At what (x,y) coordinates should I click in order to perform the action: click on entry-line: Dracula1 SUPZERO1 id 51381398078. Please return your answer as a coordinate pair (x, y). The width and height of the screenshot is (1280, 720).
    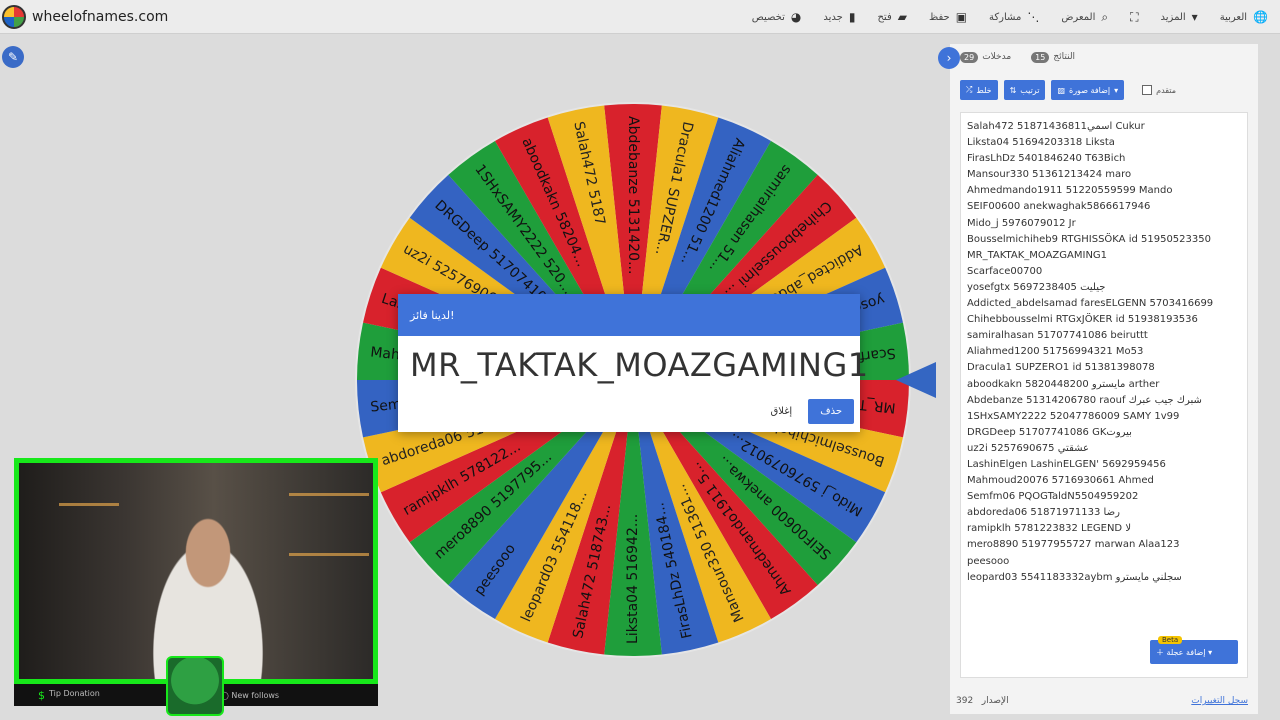
    Looking at the image, I should click on (1104, 368).